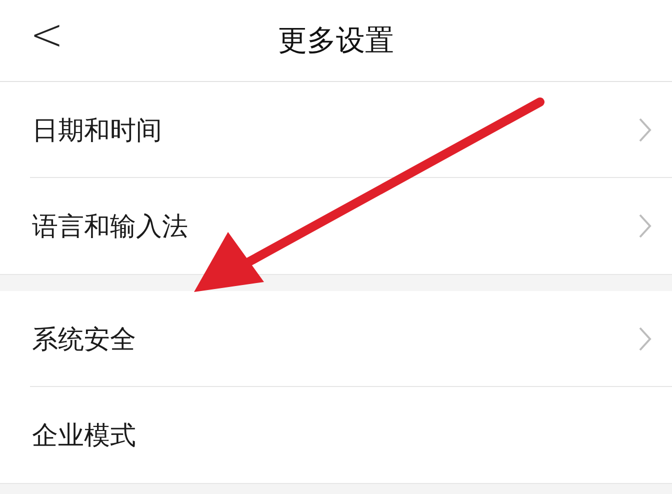 The height and width of the screenshot is (494, 672). I want to click on back-button: <, so click(47, 35).